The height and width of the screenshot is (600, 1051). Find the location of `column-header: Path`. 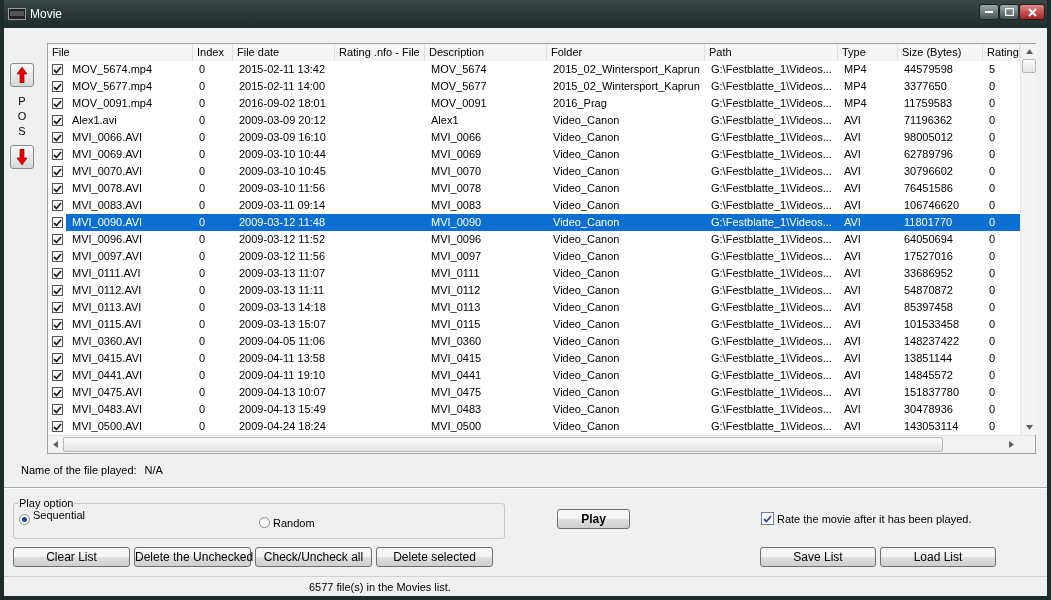

column-header: Path is located at coordinates (771, 52).